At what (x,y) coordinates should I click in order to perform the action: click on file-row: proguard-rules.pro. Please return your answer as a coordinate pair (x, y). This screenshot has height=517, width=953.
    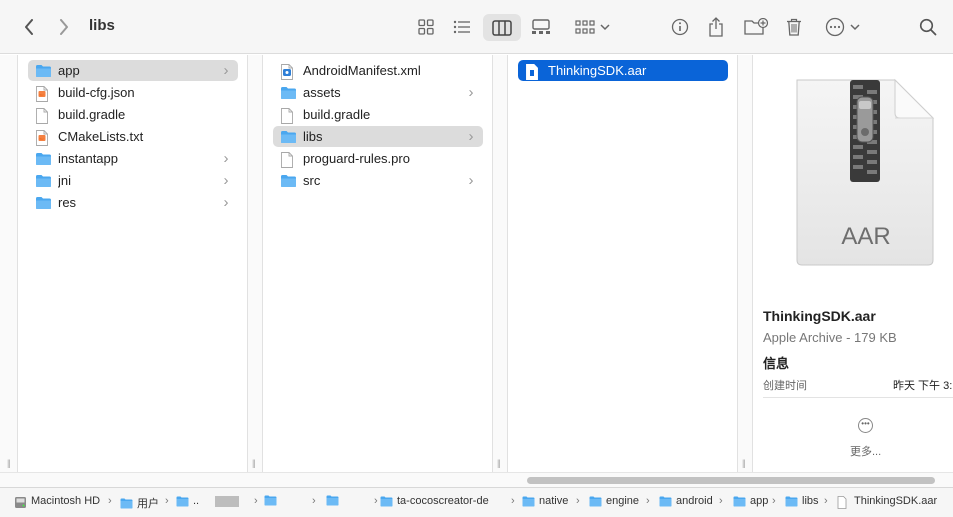
    Looking at the image, I should click on (378, 158).